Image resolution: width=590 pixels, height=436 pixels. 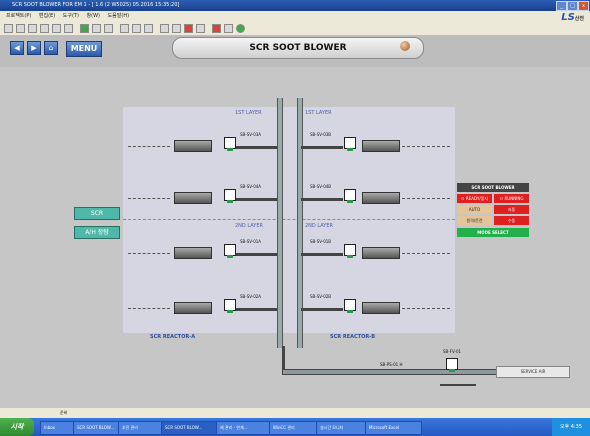 What do you see at coordinates (280, 223) in the screenshot?
I see `header-pipe-left` at bounding box center [280, 223].